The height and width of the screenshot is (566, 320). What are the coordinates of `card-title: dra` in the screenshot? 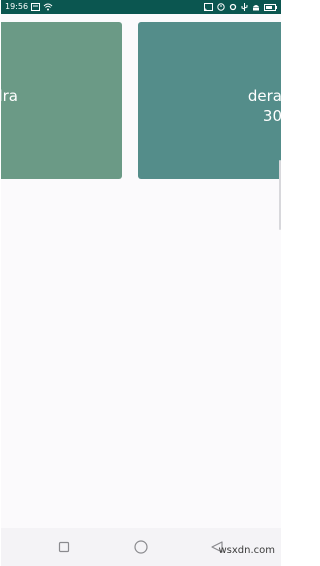 It's located at (9, 96).